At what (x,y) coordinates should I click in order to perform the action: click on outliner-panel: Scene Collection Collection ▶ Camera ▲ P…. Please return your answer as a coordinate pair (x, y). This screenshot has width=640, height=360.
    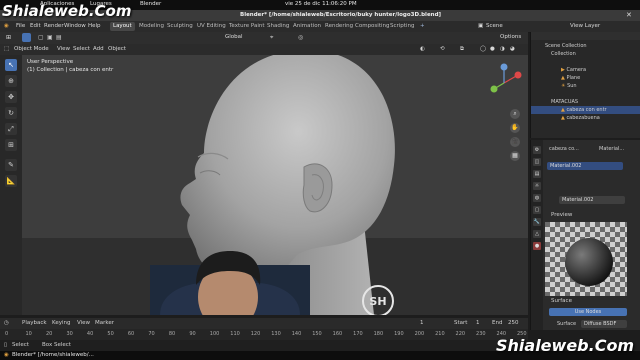
    Looking at the image, I should click on (585, 85).